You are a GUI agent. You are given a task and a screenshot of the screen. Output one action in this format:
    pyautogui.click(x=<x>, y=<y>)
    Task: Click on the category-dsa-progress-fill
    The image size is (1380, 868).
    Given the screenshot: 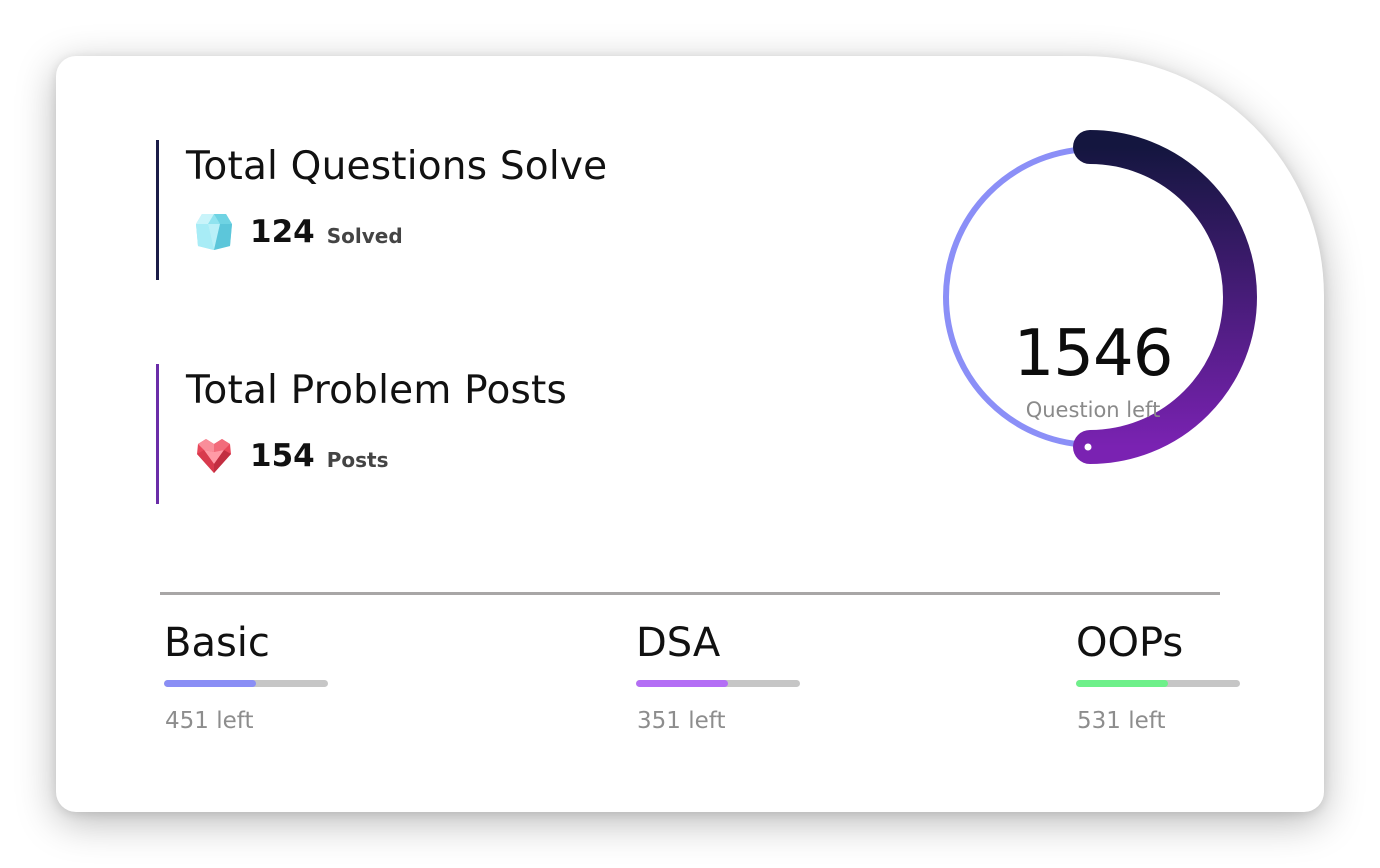 What is the action you would take?
    pyautogui.click(x=682, y=683)
    